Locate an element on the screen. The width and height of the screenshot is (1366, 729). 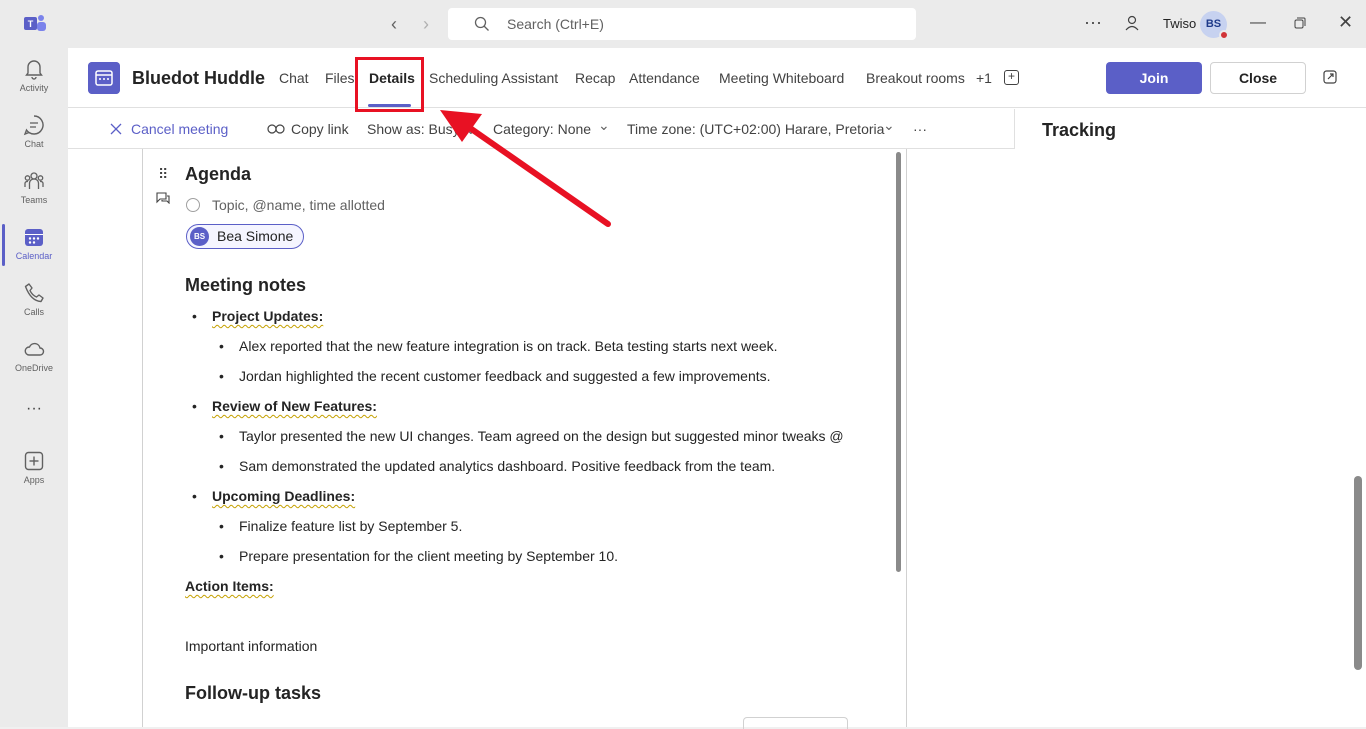
tab-chat: Chat is located at coordinates (294, 78).